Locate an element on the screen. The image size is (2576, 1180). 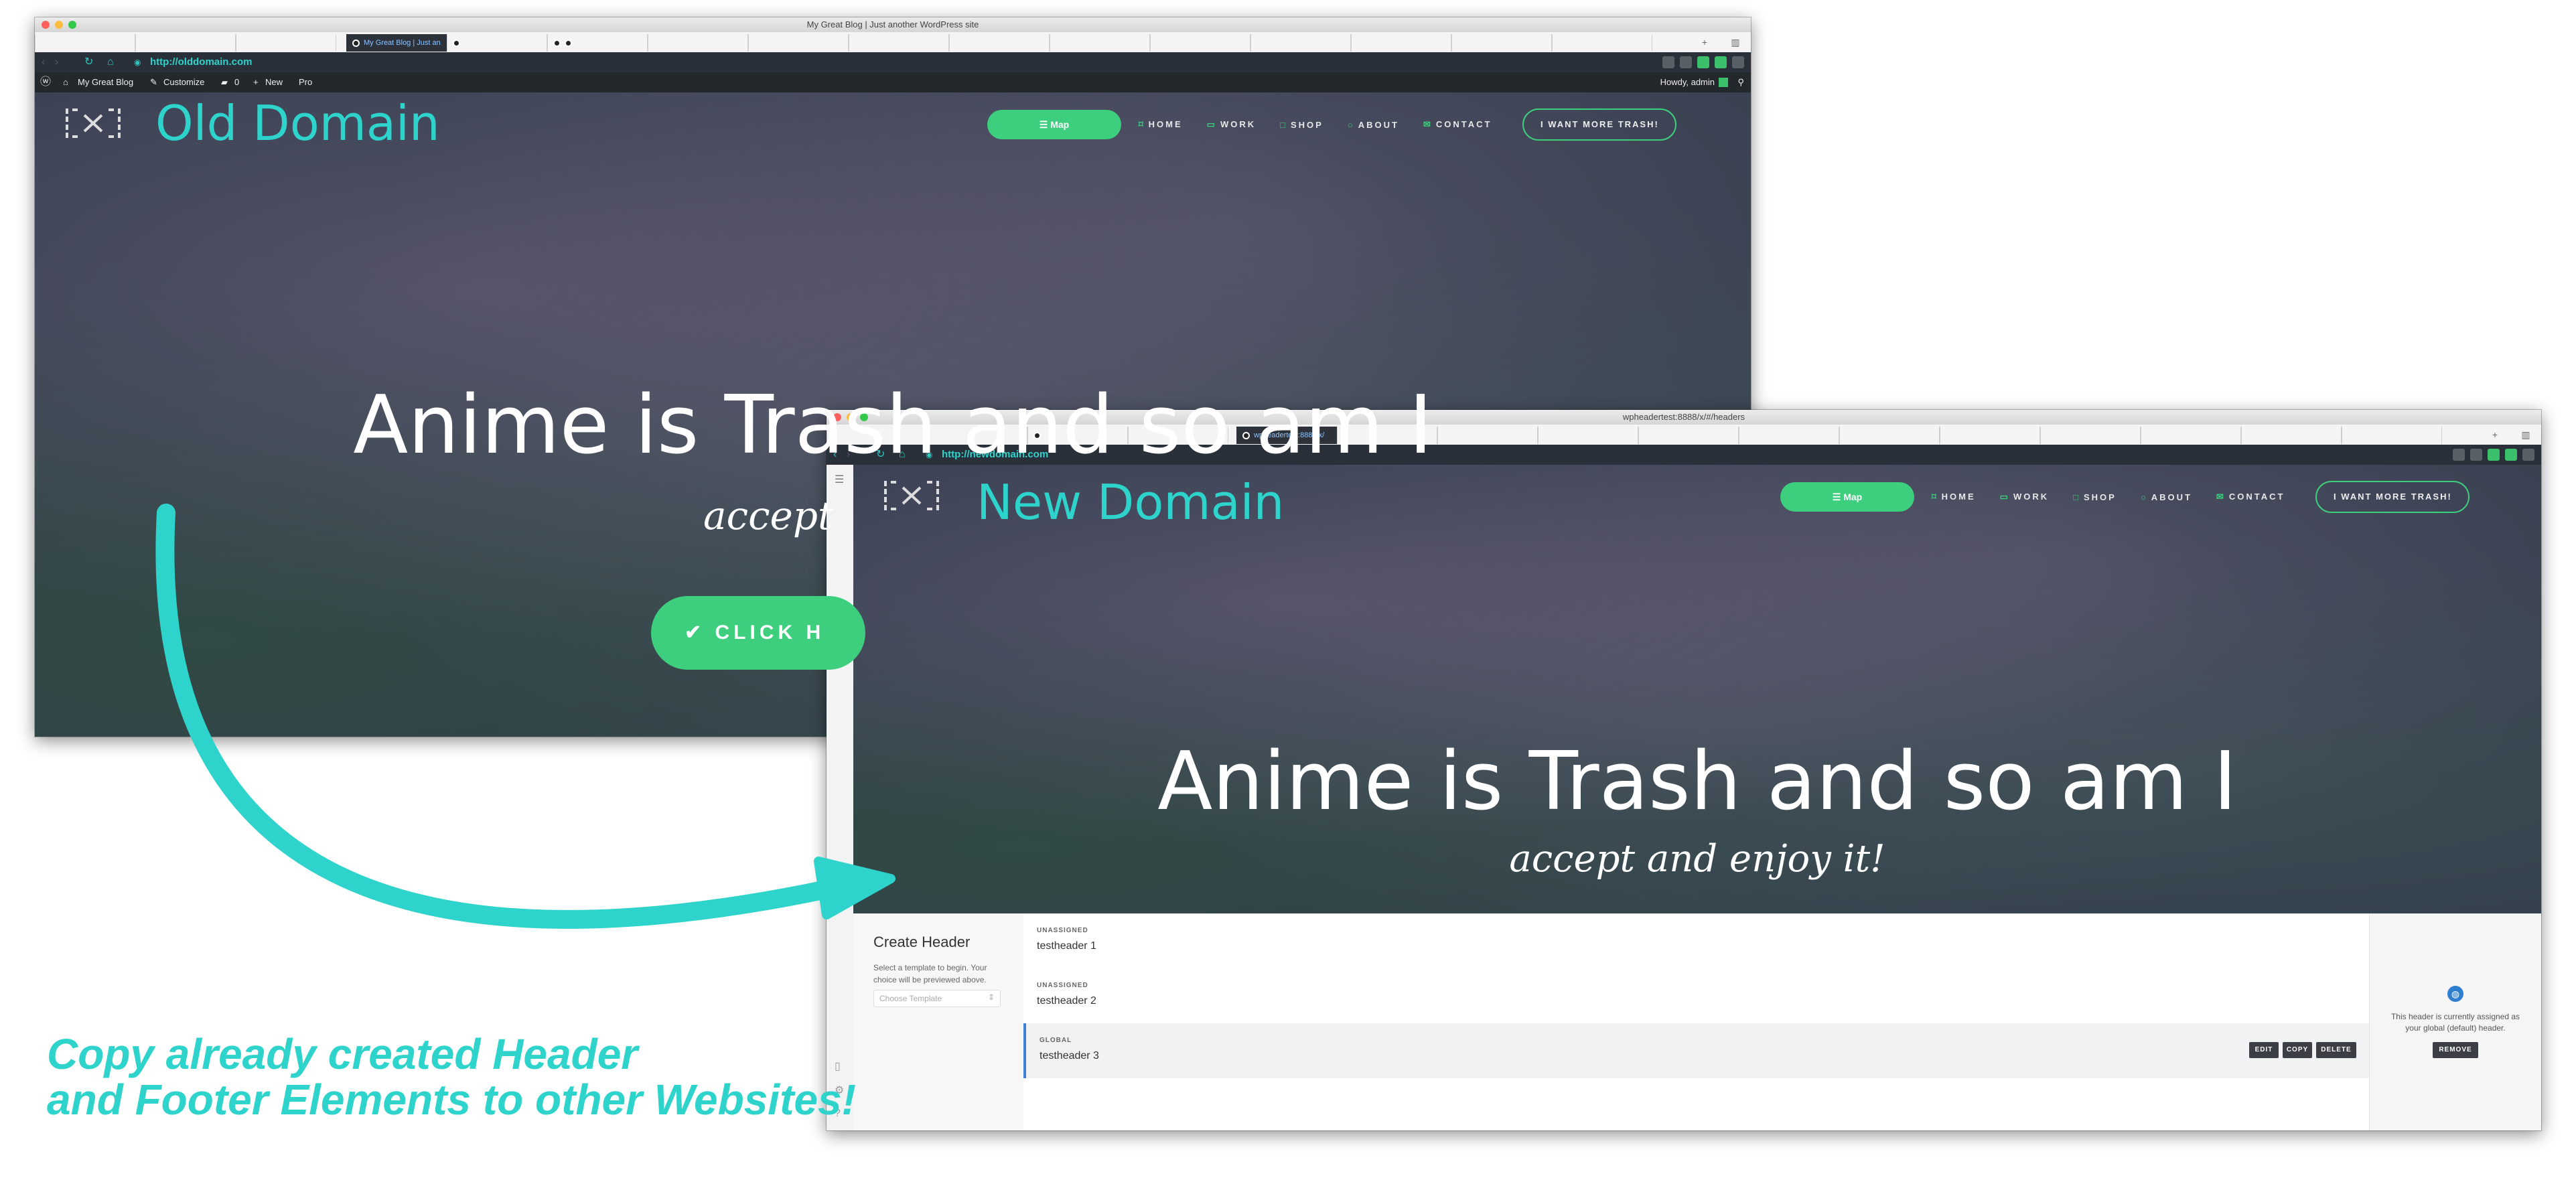
arrow-graphic is located at coordinates (525, 717).